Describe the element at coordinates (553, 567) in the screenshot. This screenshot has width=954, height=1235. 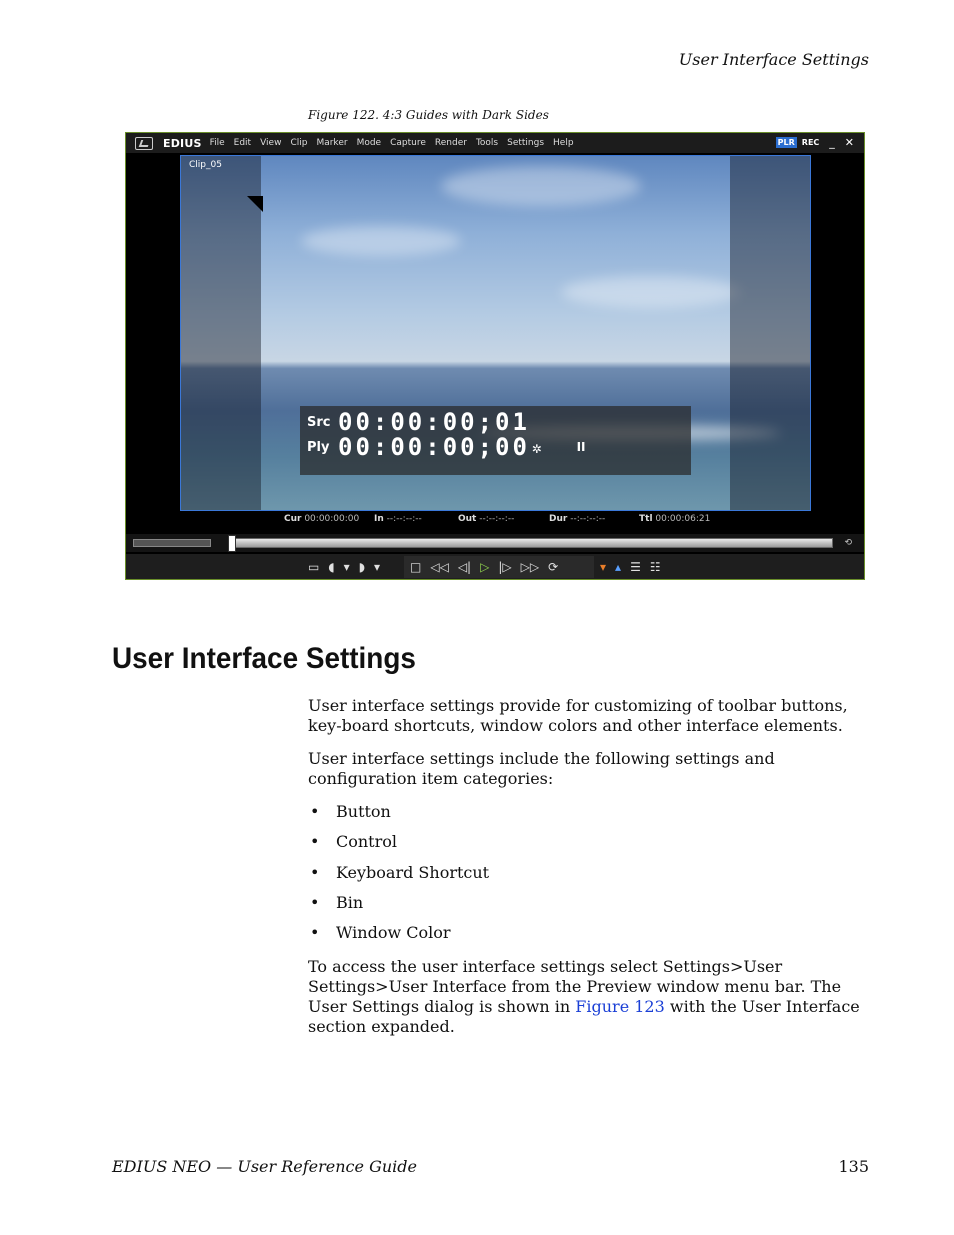
I see `loop-play-icon: ⟳` at that location.